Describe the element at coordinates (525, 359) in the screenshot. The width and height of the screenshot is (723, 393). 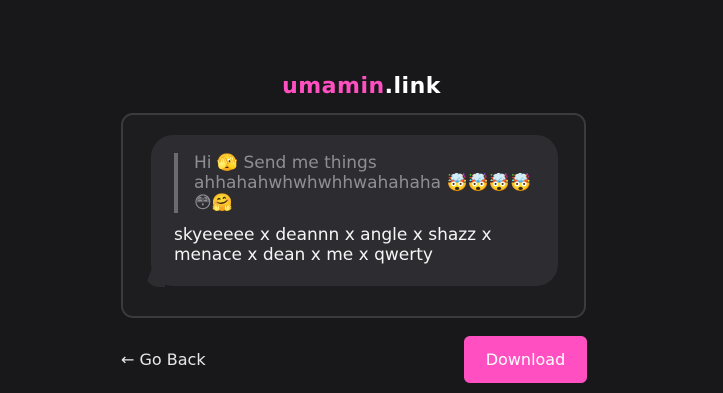
I see `download-button: Download` at that location.